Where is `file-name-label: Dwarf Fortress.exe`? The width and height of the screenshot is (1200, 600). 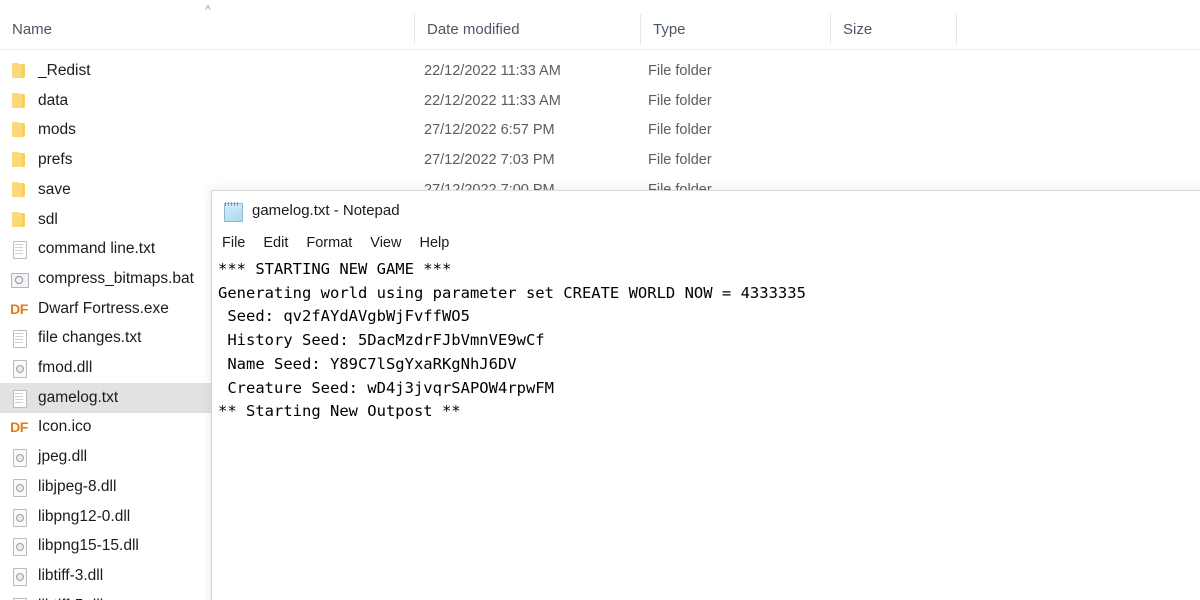
file-name-label: Dwarf Fortress.exe is located at coordinates (103, 308).